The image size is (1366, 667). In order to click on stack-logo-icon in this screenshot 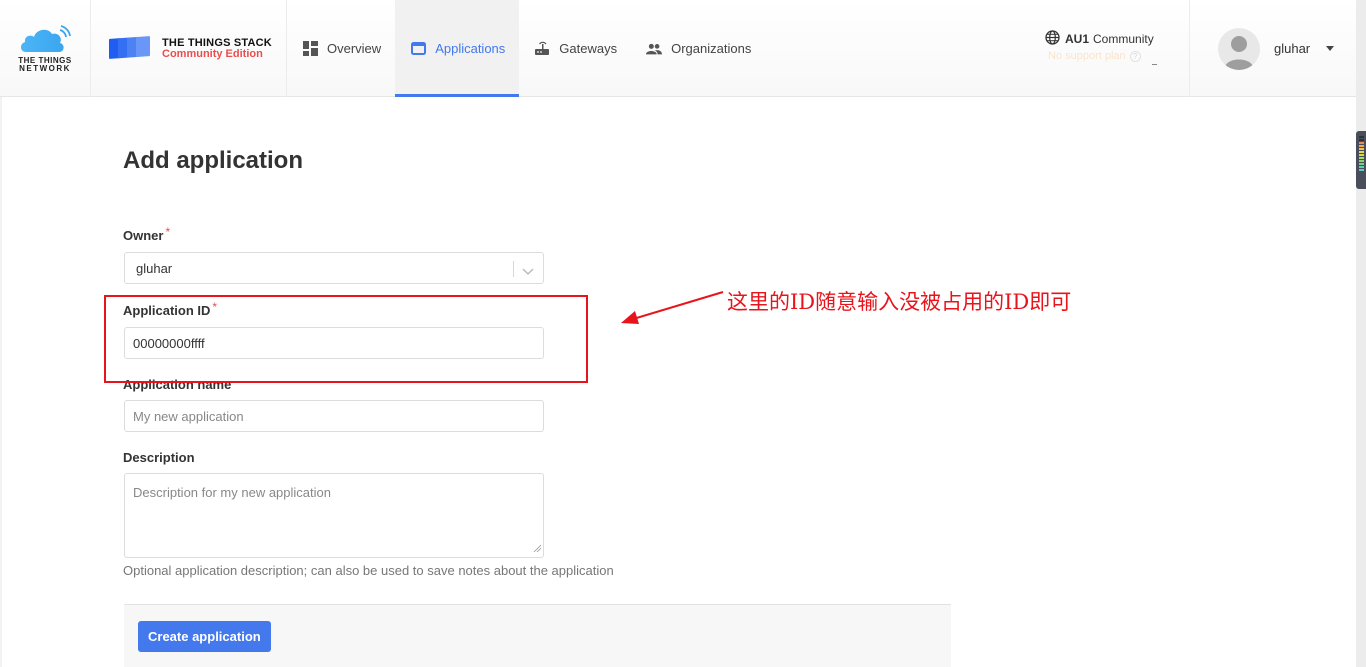, I will do `click(129, 47)`.